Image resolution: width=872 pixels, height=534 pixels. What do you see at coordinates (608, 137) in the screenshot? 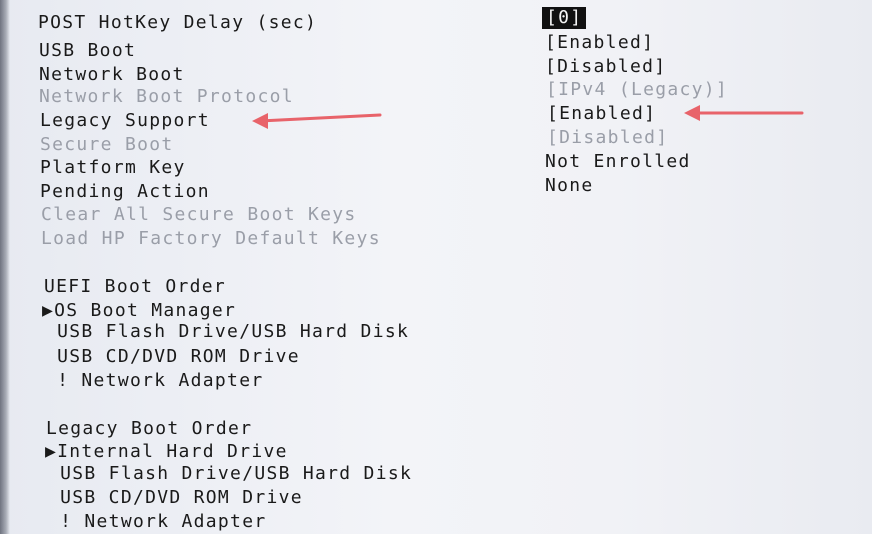
I see `secure-boot-value: [Disabled]` at bounding box center [608, 137].